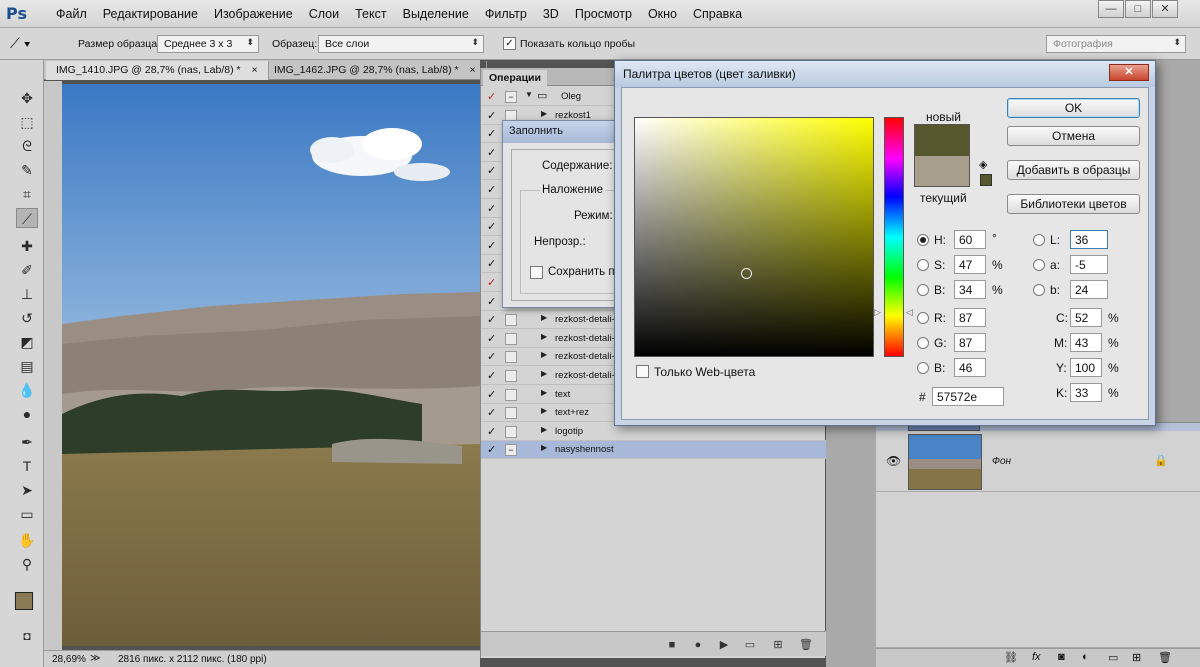 This screenshot has width=1200, height=667. What do you see at coordinates (893, 461) in the screenshot?
I see `eye-icon: 👁` at bounding box center [893, 461].